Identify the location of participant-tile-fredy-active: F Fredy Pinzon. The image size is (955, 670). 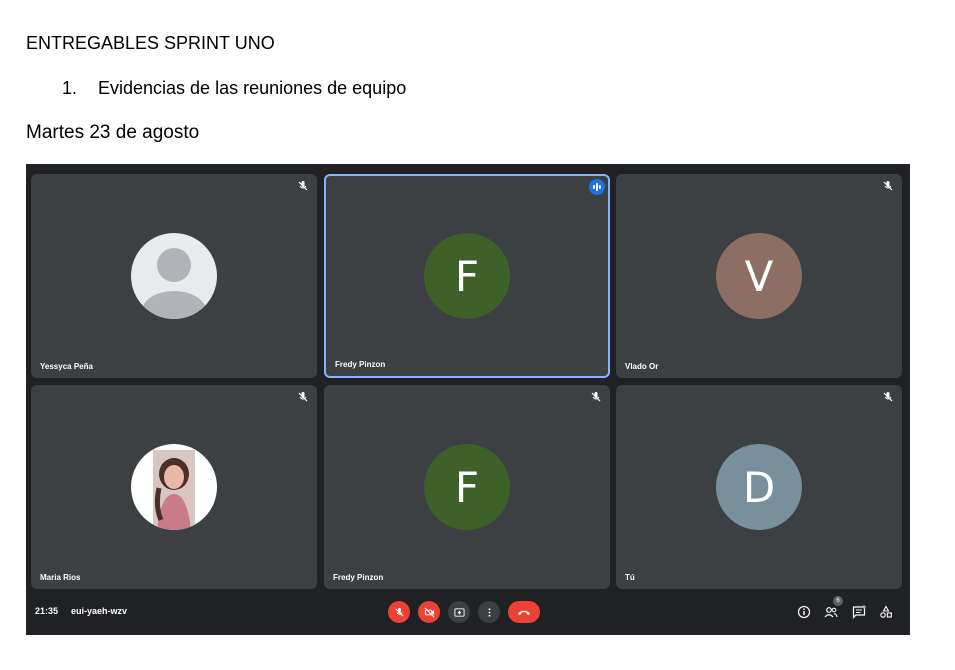
(467, 276).